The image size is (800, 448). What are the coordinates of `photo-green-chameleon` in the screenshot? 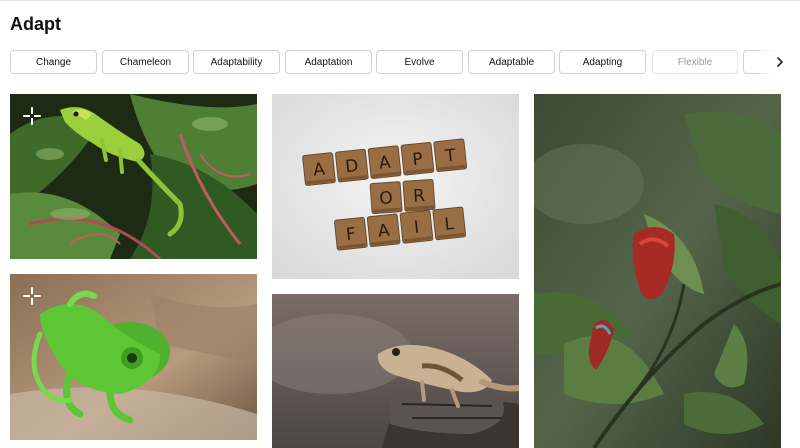 It's located at (133, 357).